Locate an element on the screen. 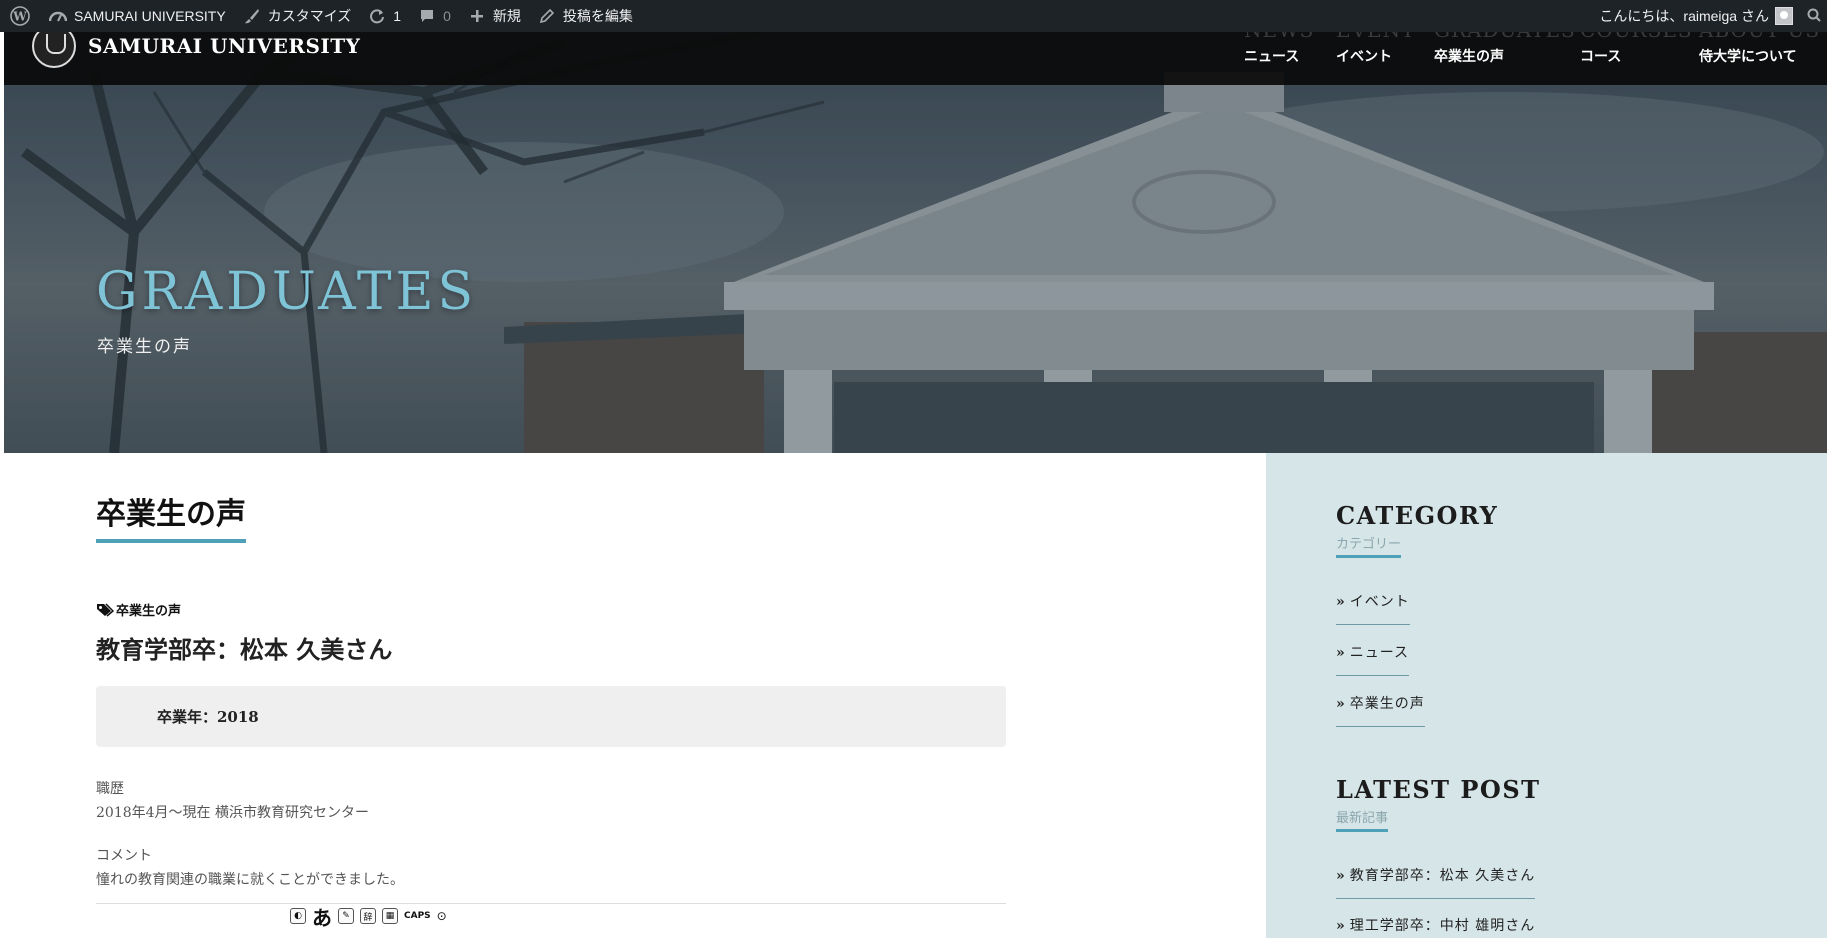 Image resolution: width=1827 pixels, height=938 pixels. latest-post-label: 教育学部卒：松本 久美さん is located at coordinates (1442, 876).